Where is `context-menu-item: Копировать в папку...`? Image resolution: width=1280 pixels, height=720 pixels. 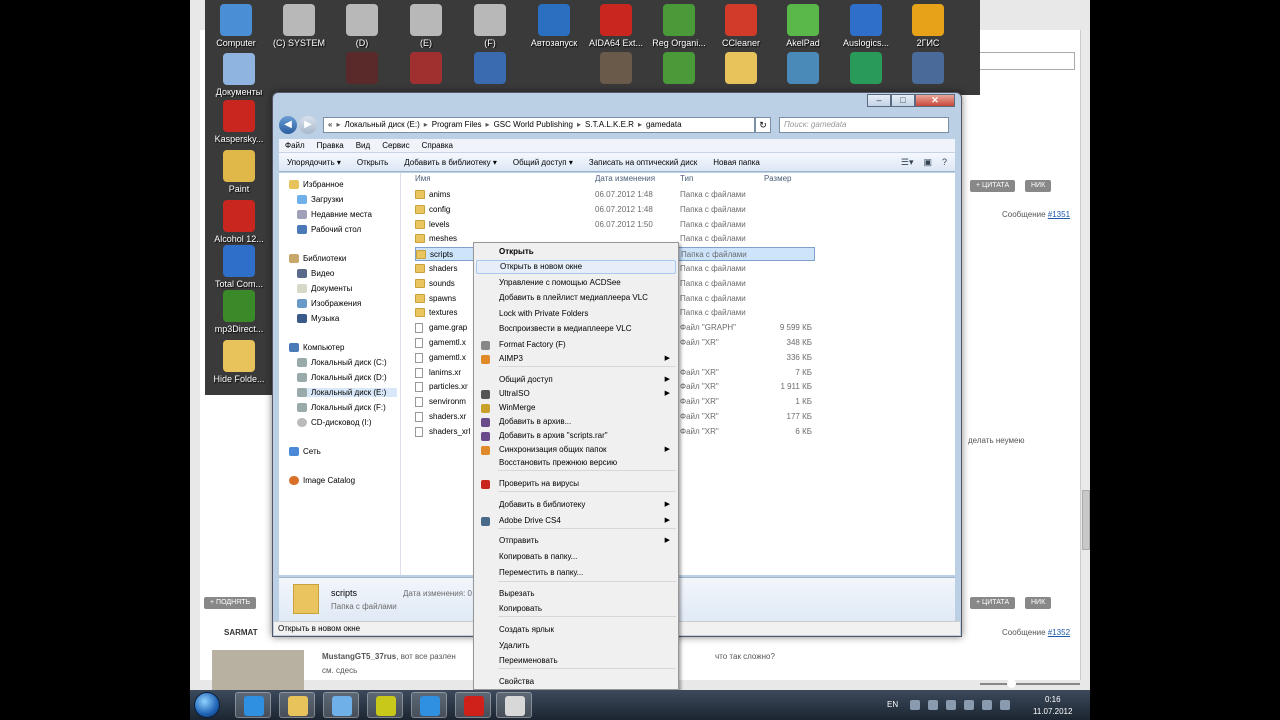 context-menu-item: Копировать в папку... is located at coordinates (576, 557).